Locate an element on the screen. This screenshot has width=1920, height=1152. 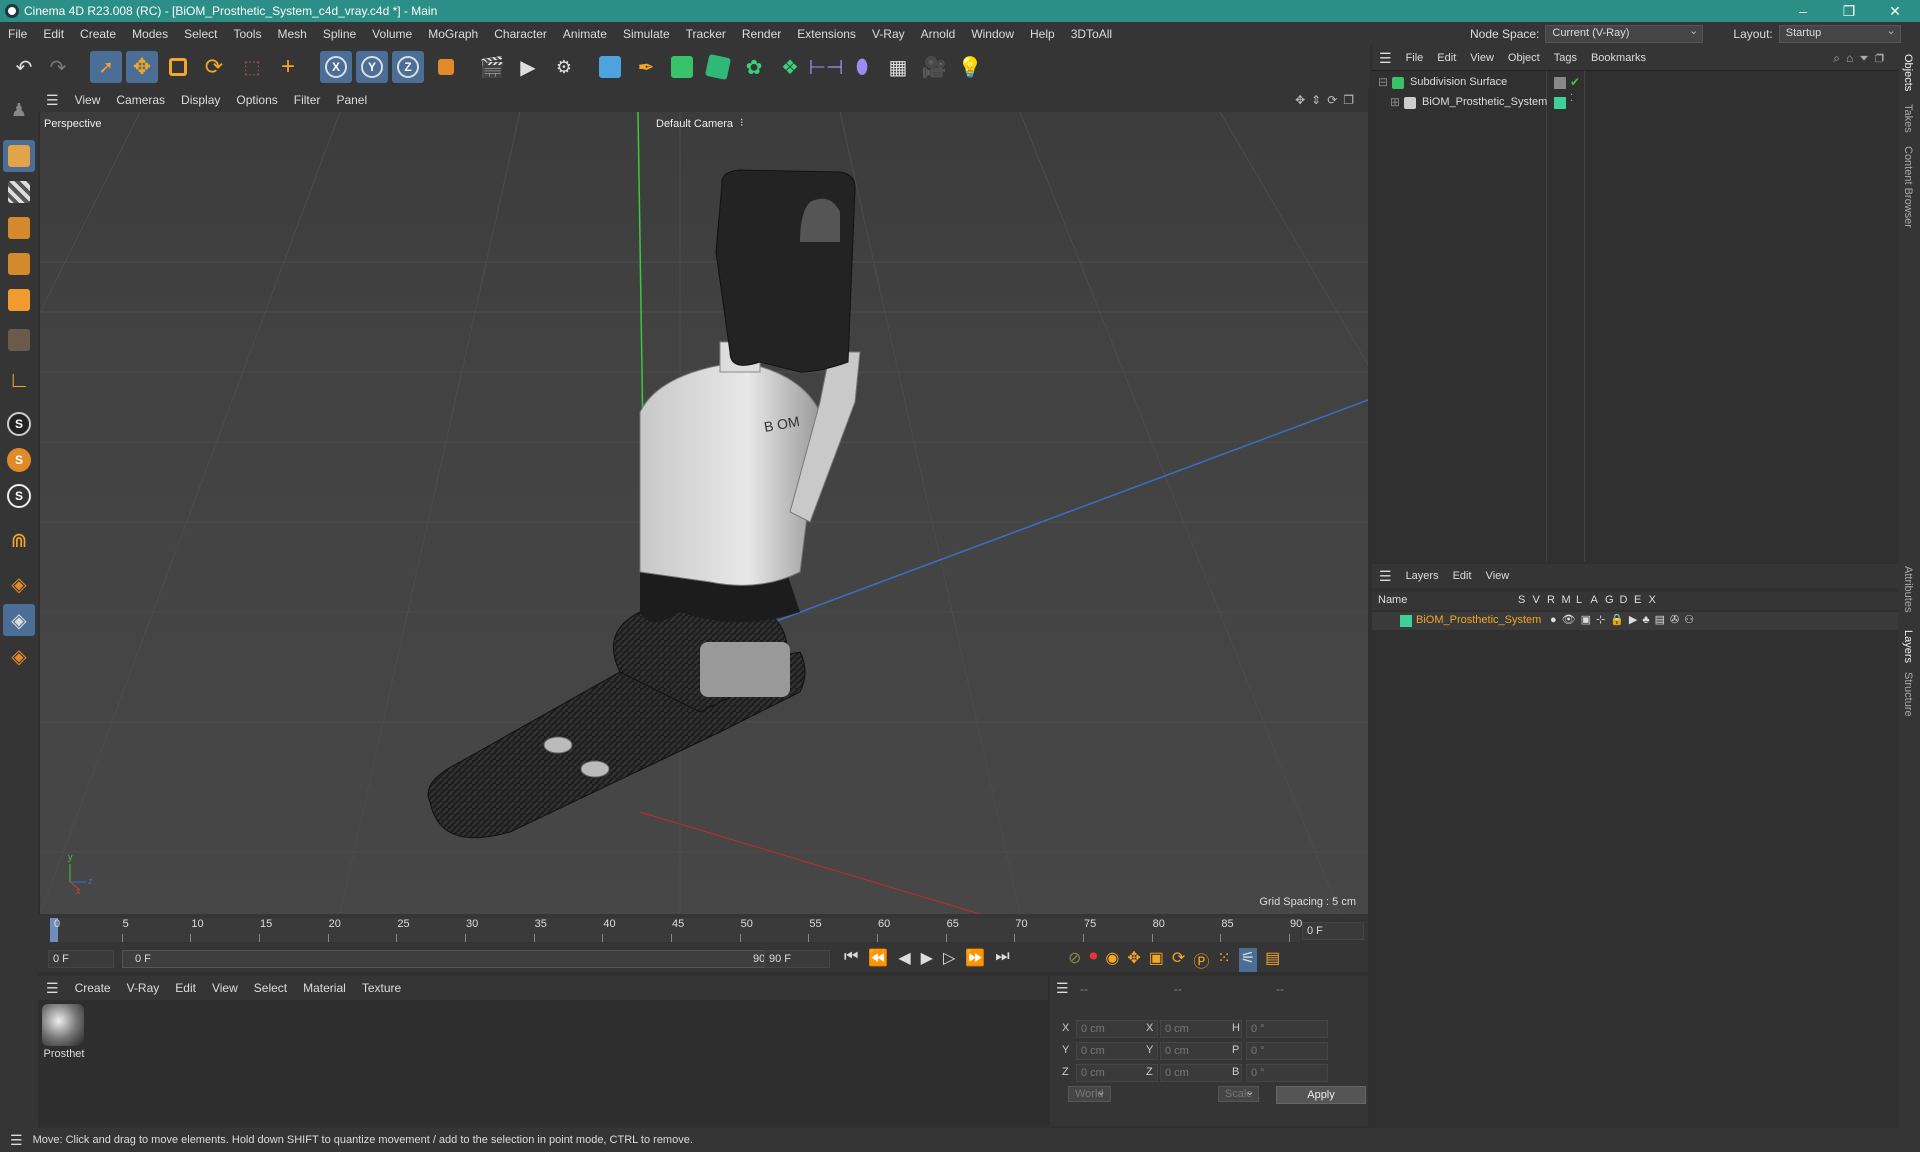
close-button: ✕ is located at coordinates (1895, 11).